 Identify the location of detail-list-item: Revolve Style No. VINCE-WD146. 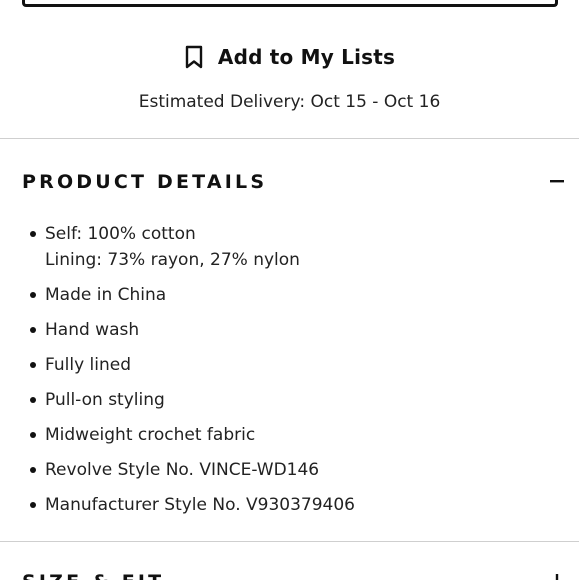
(289, 470).